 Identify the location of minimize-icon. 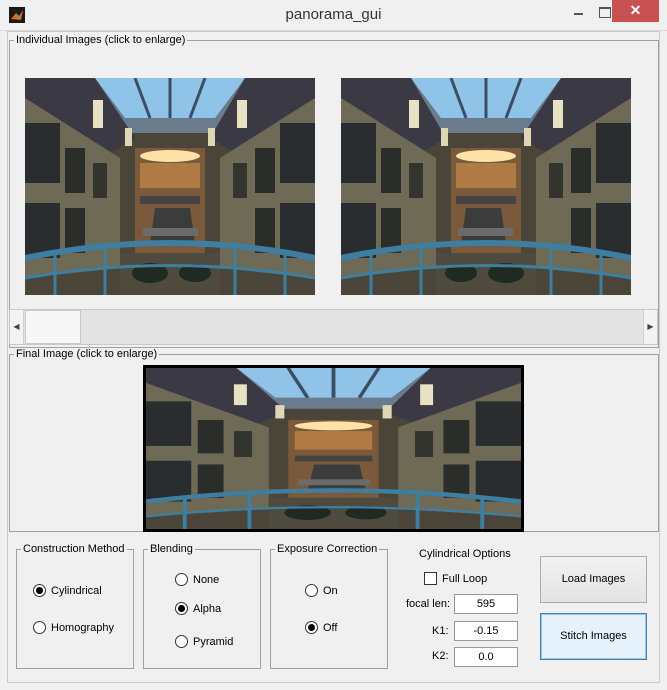
(578, 11).